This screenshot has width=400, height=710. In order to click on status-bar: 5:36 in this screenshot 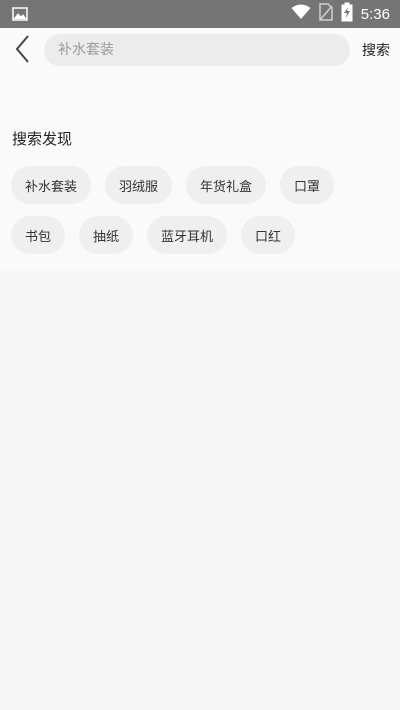, I will do `click(200, 14)`.